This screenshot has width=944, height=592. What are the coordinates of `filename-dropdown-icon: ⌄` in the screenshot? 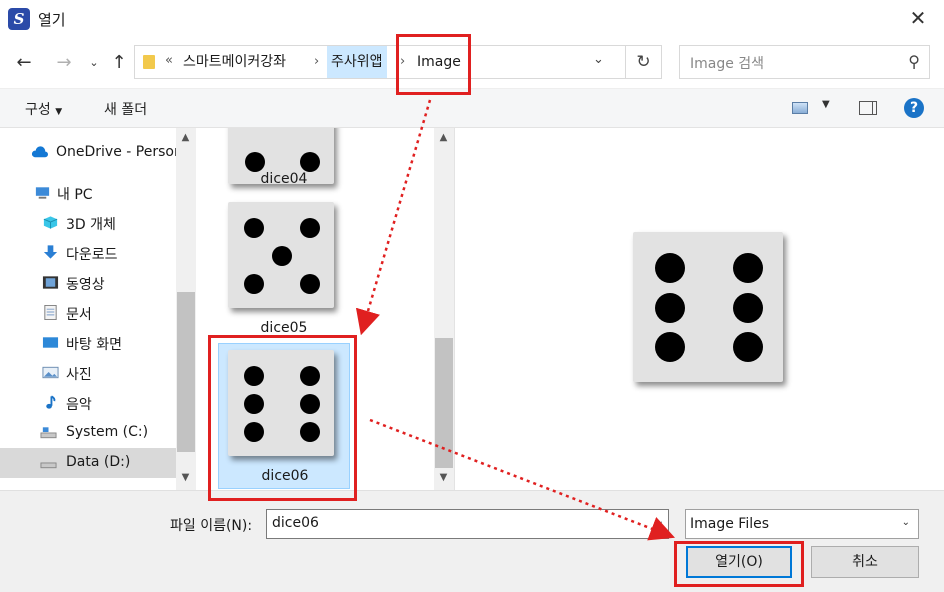 It's located at (660, 521).